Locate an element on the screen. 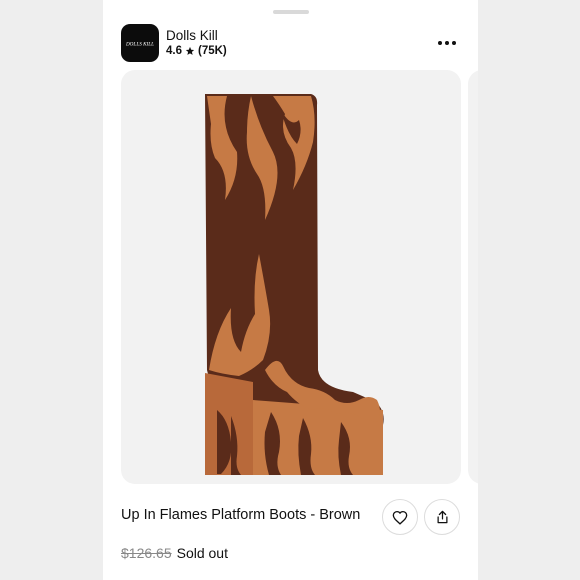 The height and width of the screenshot is (580, 580). store-logo-wordmark: DOLLS KILL is located at coordinates (139, 45).